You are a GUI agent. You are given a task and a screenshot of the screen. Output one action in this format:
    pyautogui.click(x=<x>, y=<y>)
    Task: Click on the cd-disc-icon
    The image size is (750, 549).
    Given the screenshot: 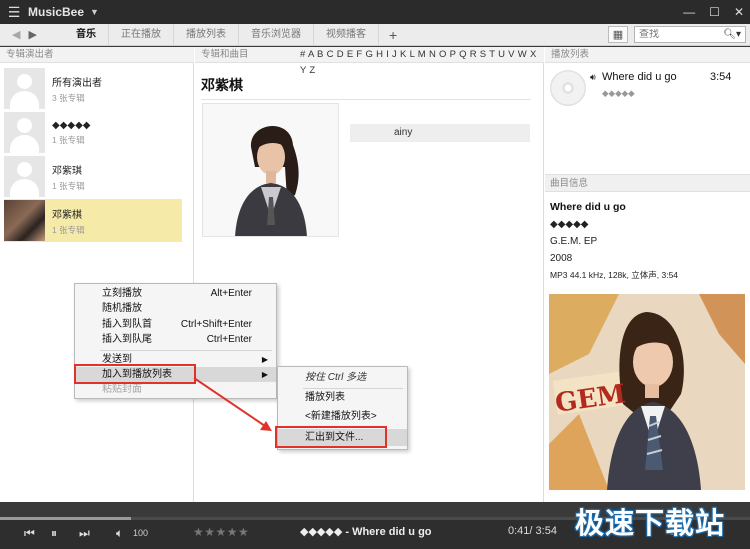 What is the action you would take?
    pyautogui.click(x=568, y=88)
    